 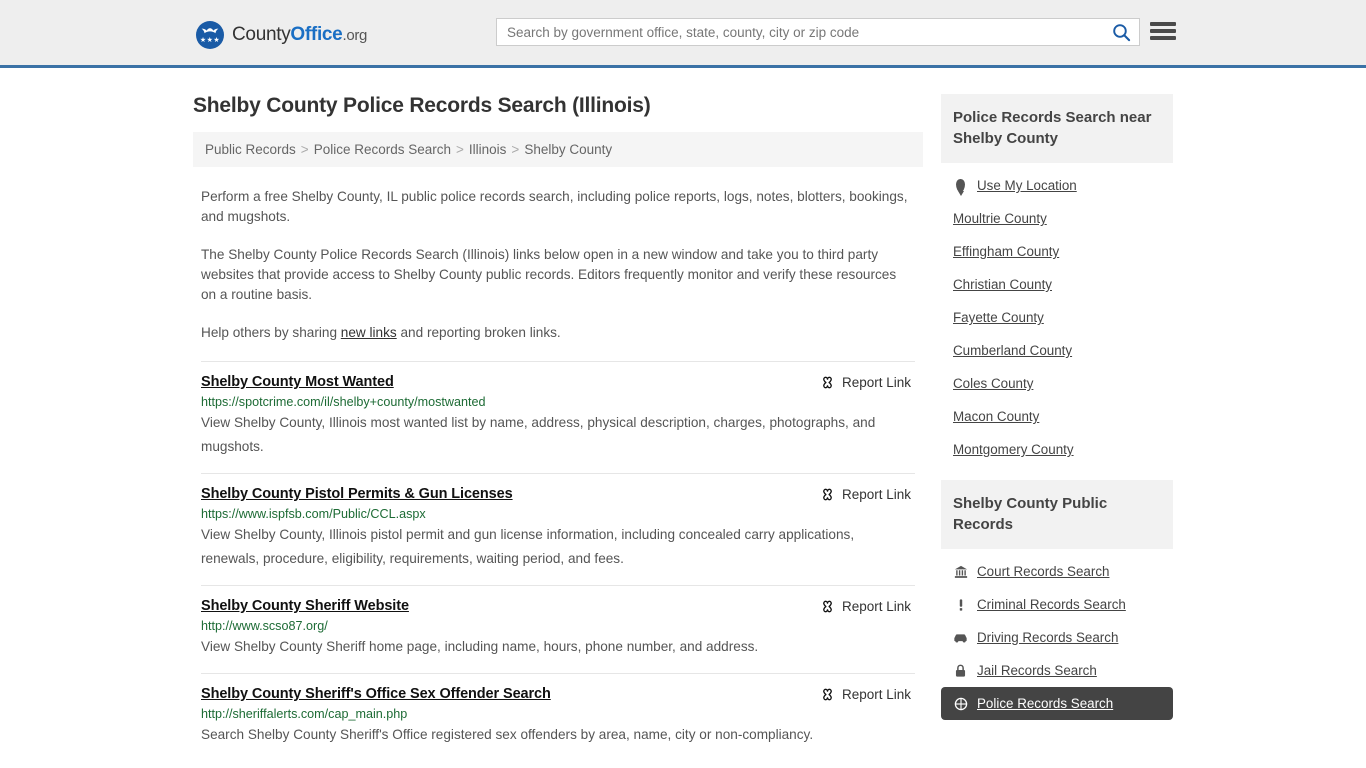 I want to click on result-url: http://www.scso87.org/, so click(x=558, y=626).